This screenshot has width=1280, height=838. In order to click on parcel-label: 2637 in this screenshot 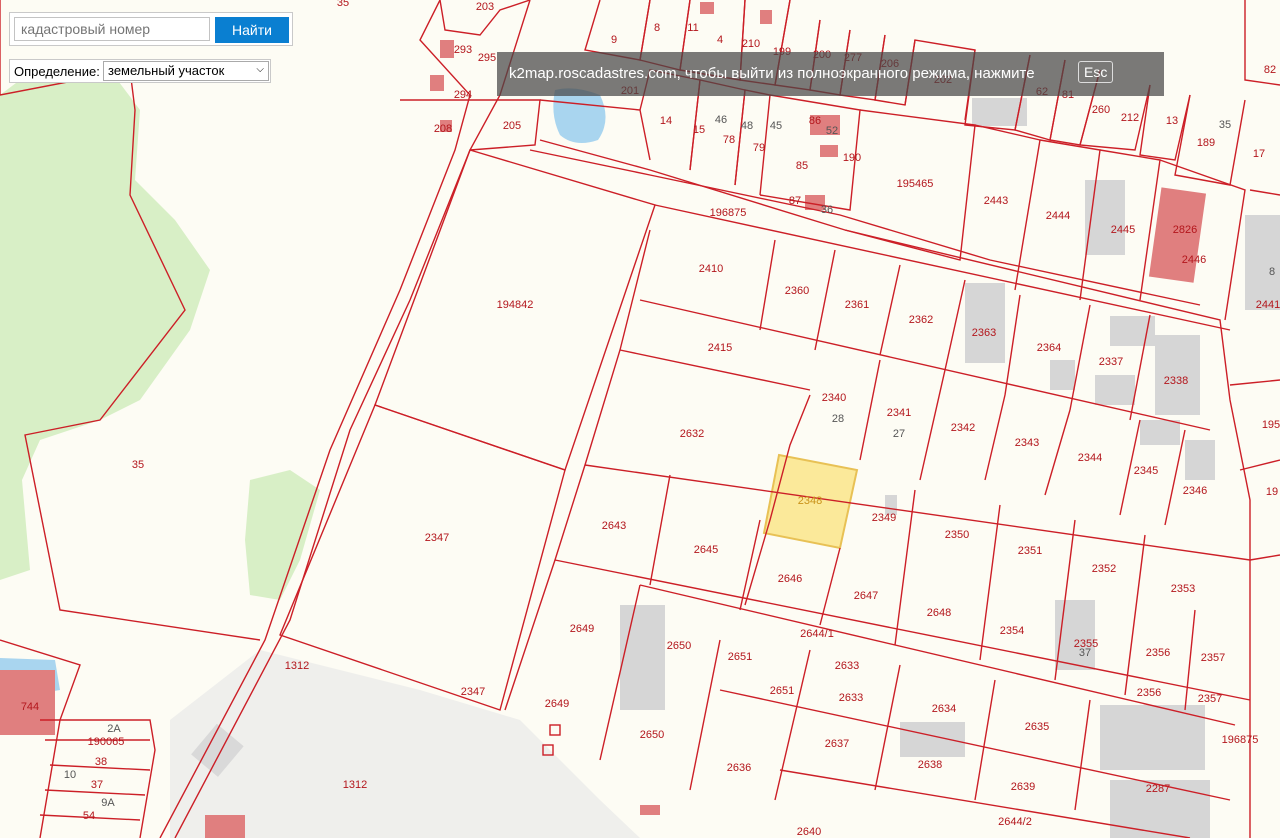, I will do `click(837, 744)`.